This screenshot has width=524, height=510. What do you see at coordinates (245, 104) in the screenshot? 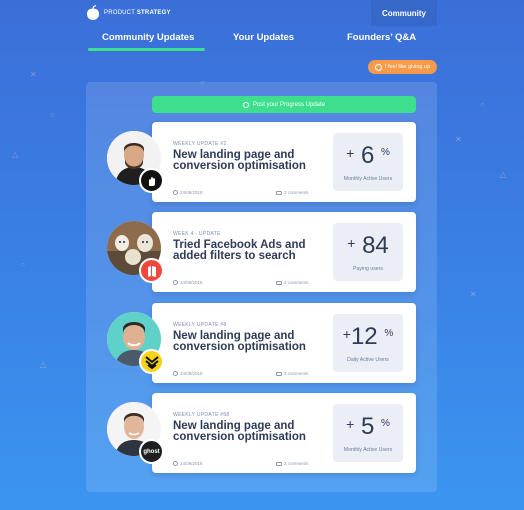
I see `plus-circle-icon` at bounding box center [245, 104].